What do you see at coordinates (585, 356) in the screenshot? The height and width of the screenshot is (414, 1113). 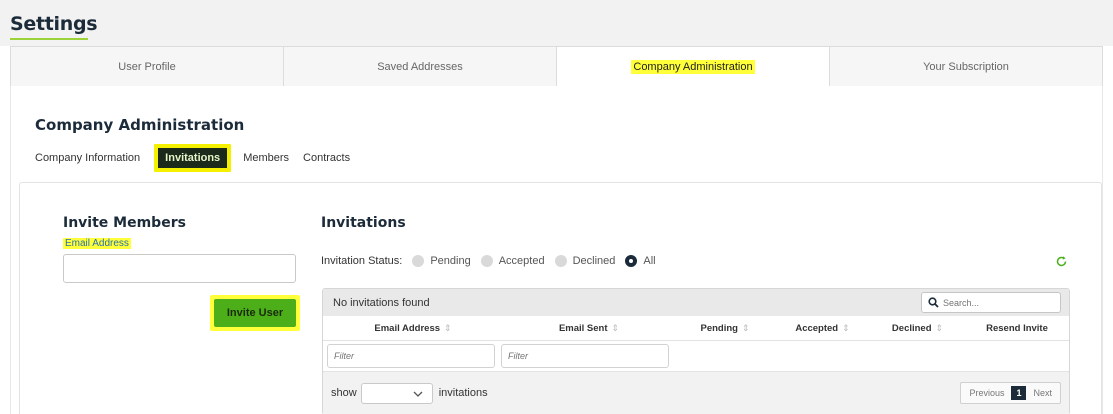 I see `email-sent-filter` at bounding box center [585, 356].